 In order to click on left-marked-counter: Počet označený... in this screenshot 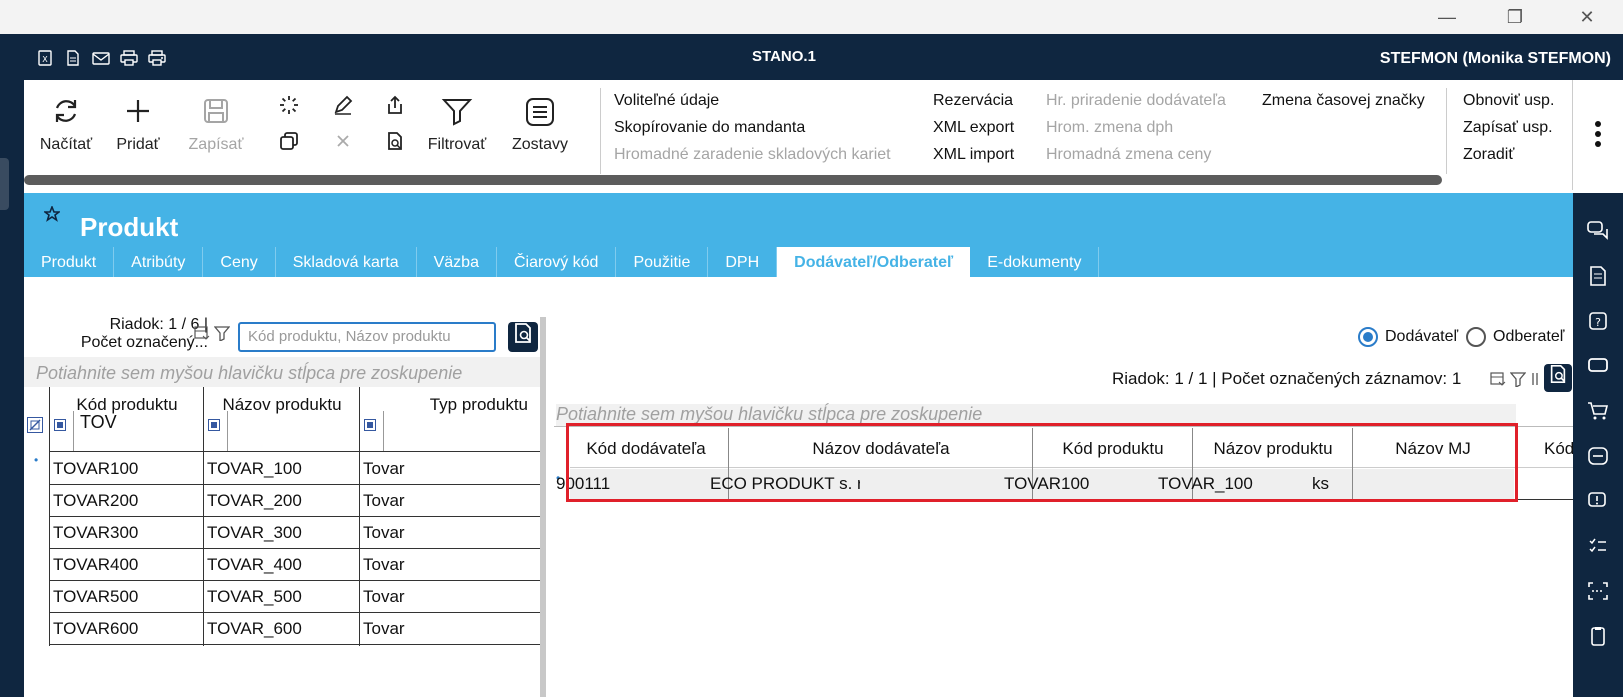, I will do `click(144, 342)`.